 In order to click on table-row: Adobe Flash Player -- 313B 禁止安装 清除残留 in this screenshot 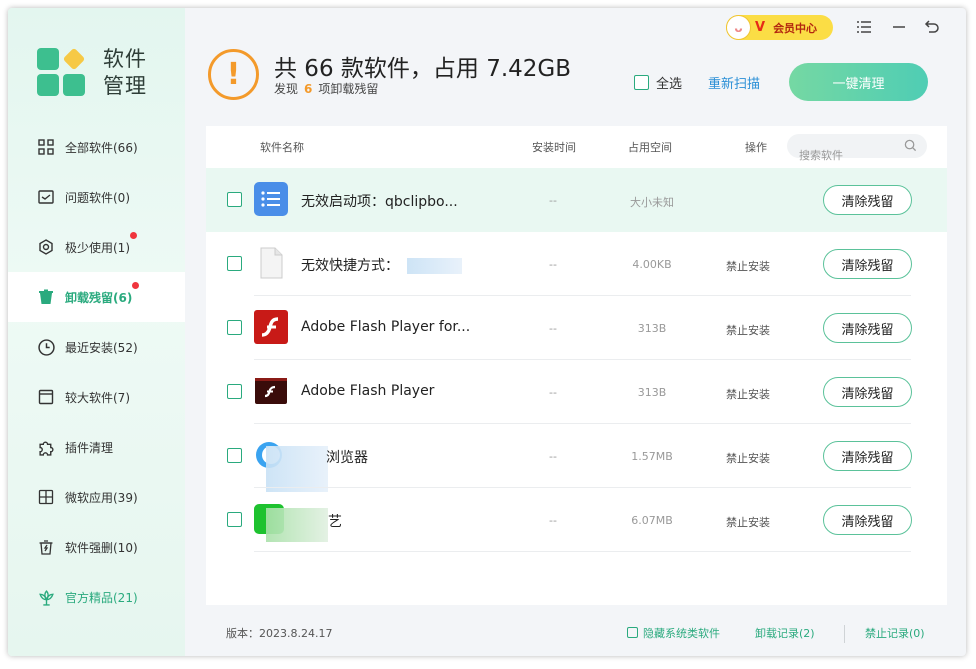, I will do `click(576, 392)`.